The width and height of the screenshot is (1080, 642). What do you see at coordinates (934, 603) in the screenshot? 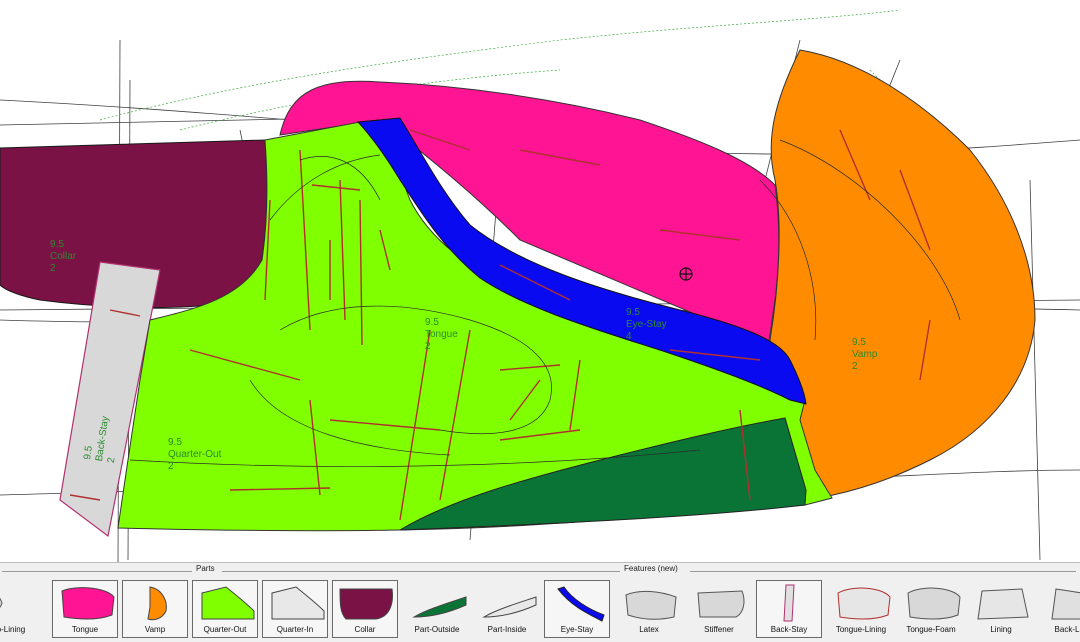
I see `tongue-foam-icon` at bounding box center [934, 603].